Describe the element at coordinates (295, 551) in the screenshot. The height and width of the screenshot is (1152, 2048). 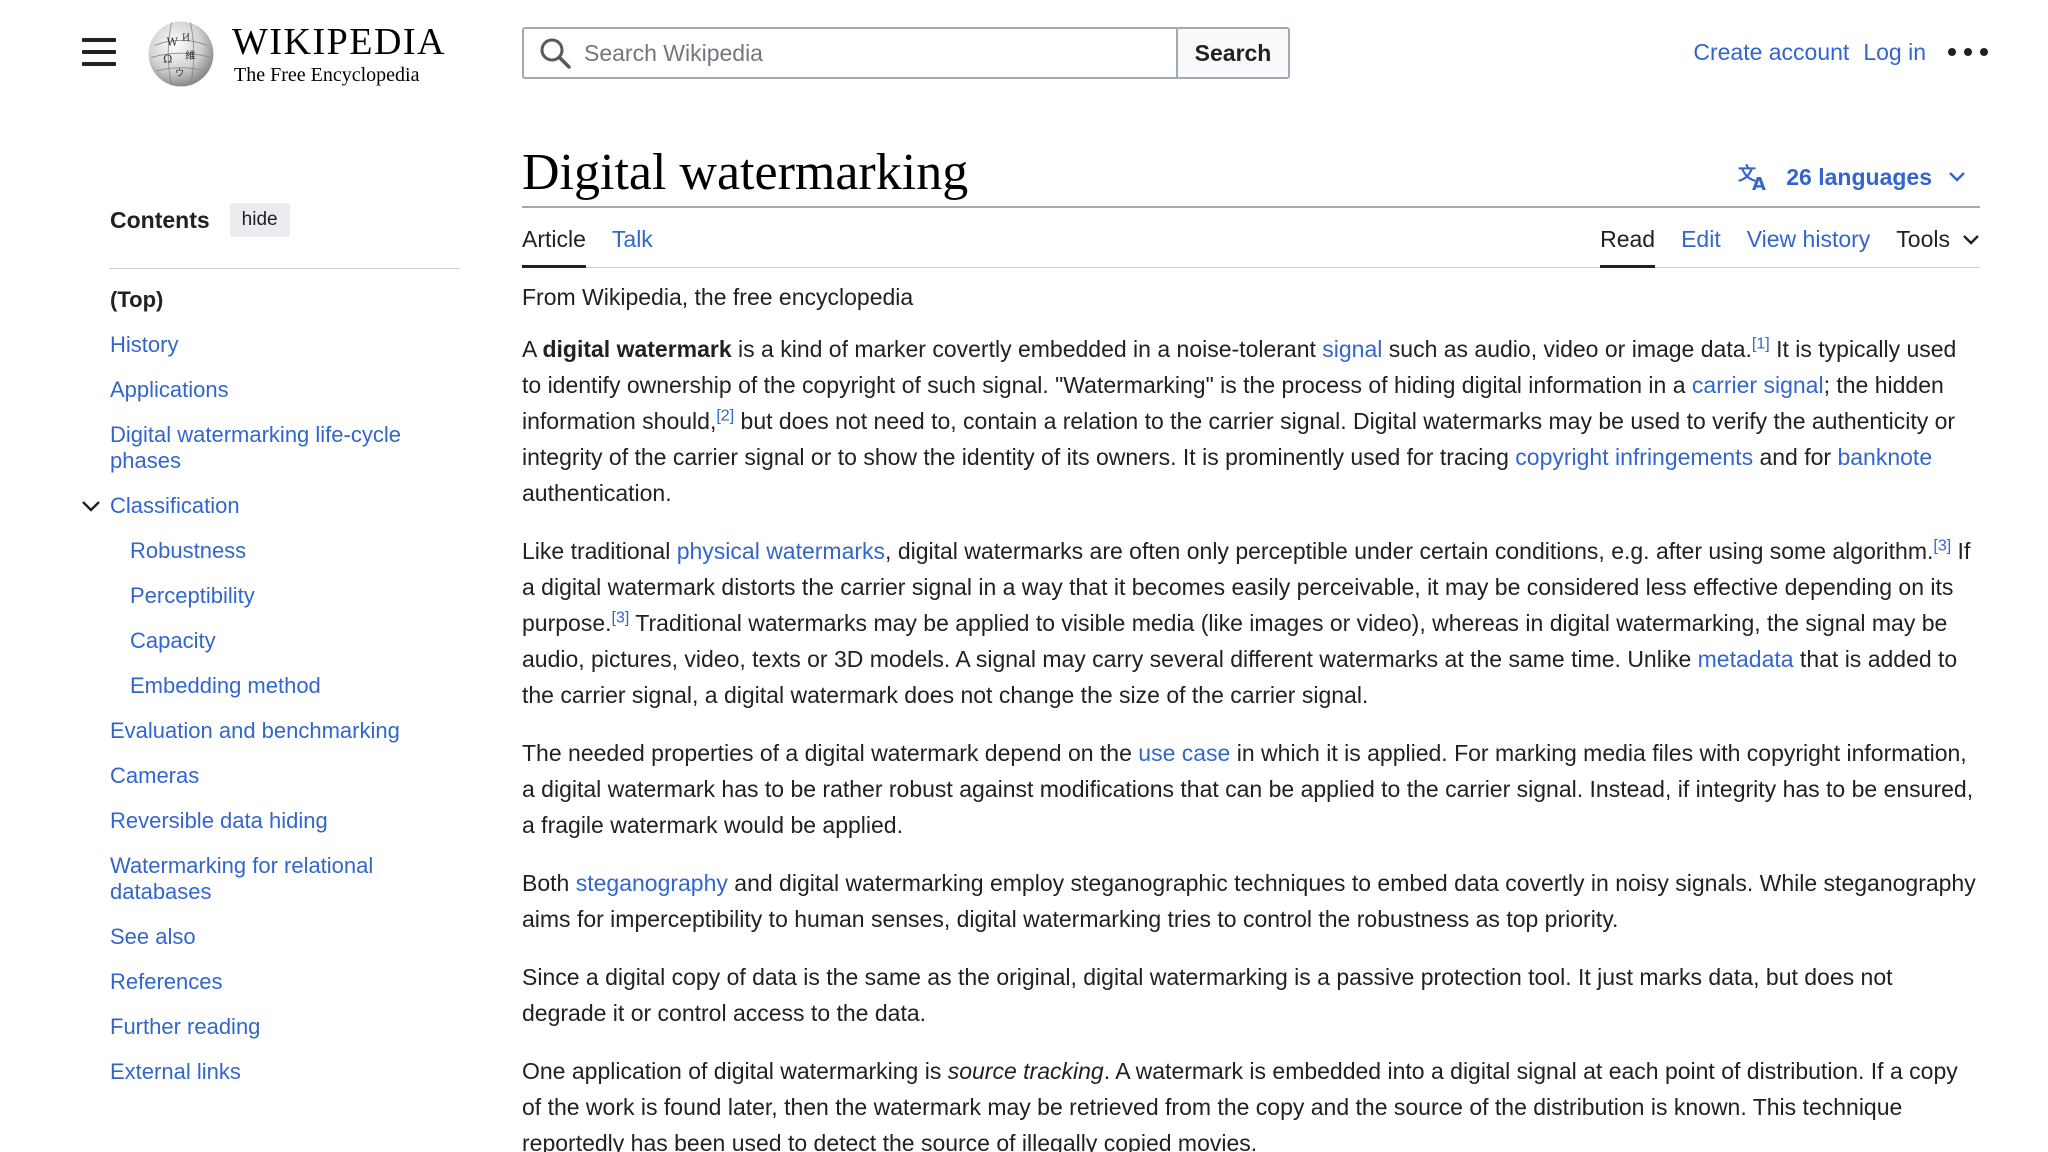
I see `toc-item-robustness: Robustness` at that location.